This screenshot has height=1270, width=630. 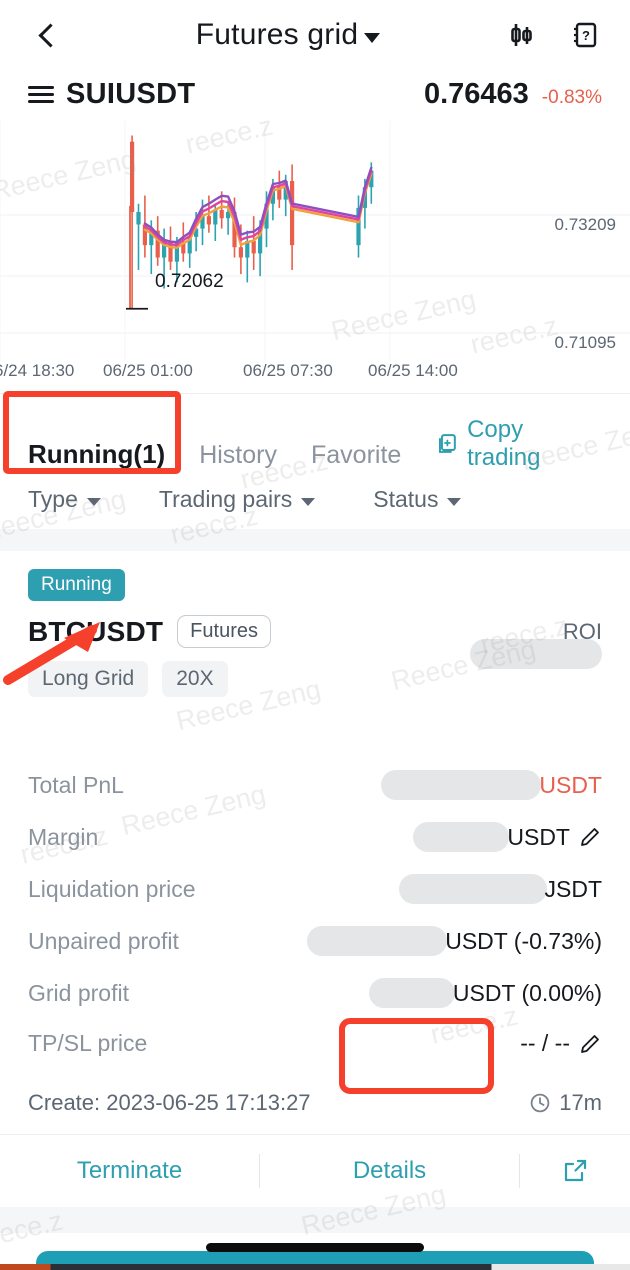 What do you see at coordinates (389, 1171) in the screenshot?
I see `details-button: Details` at bounding box center [389, 1171].